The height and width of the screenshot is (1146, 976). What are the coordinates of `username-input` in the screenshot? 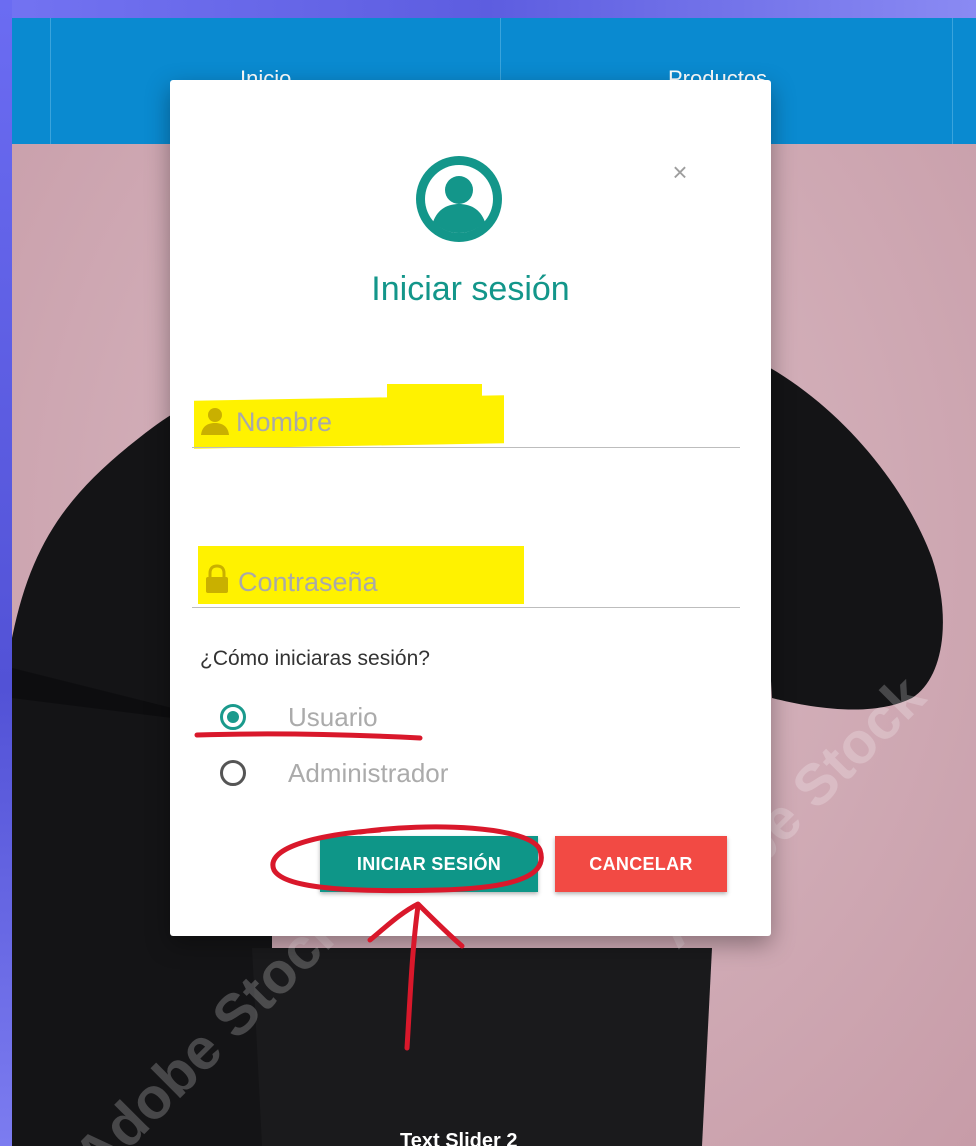 It's located at (486, 422).